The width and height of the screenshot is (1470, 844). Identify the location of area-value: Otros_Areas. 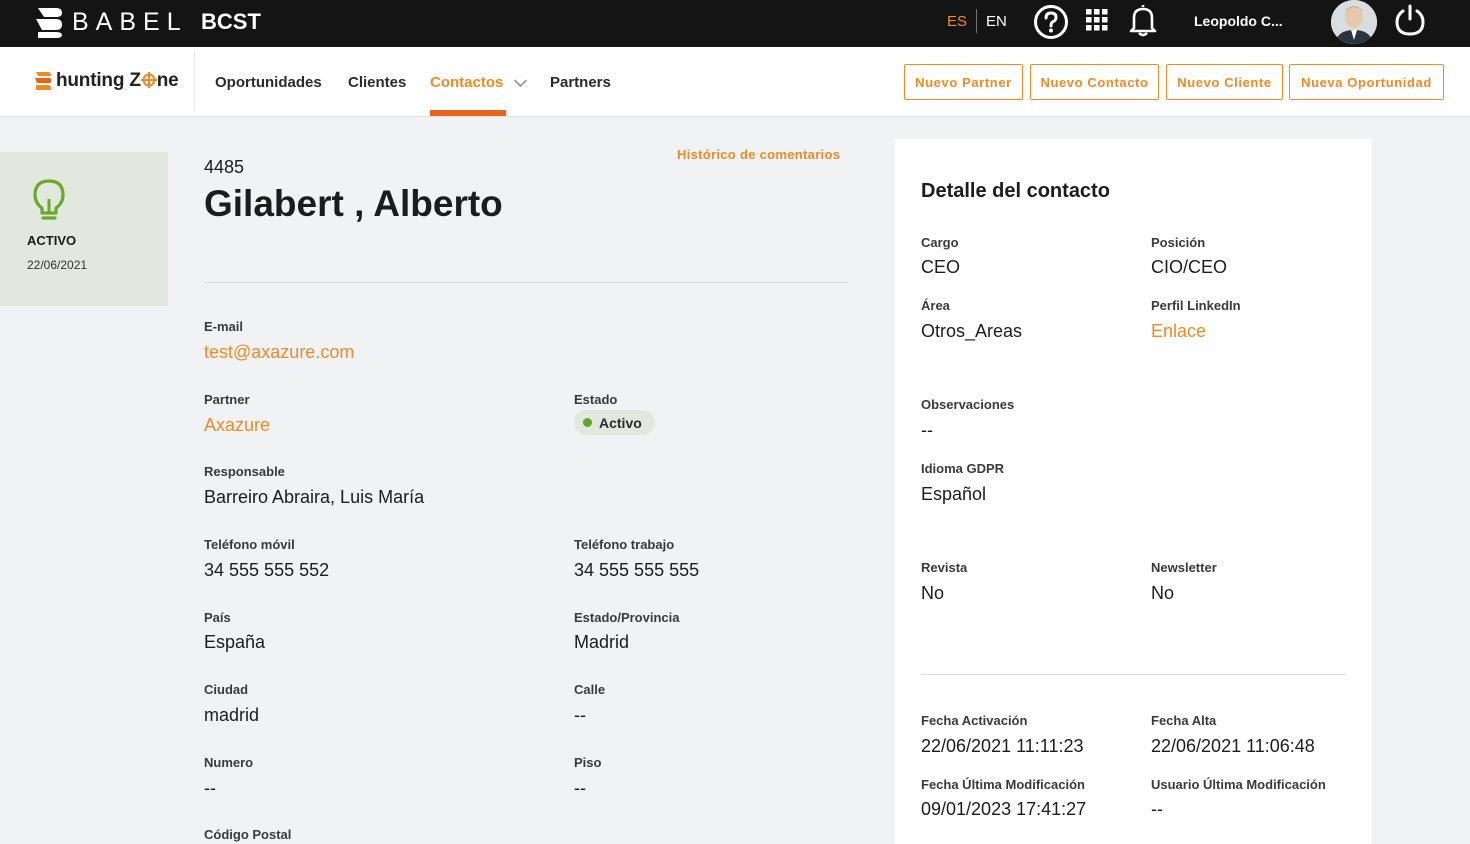
(972, 331).